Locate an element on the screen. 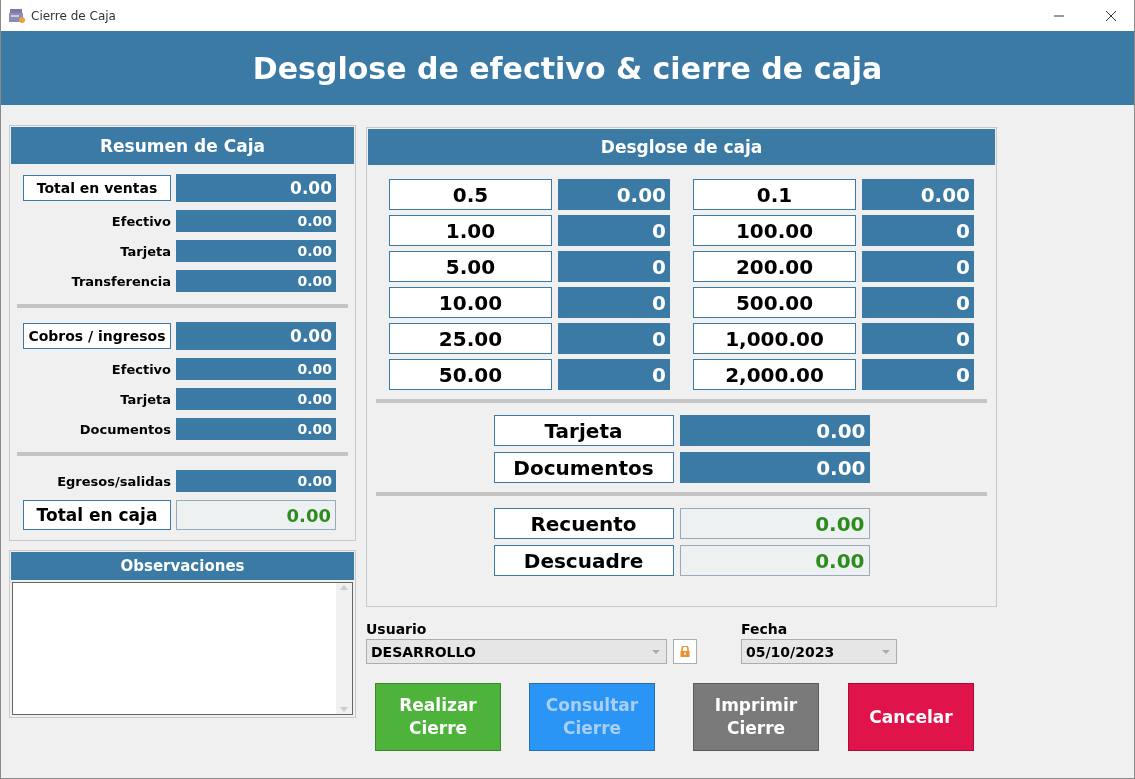 The height and width of the screenshot is (779, 1135). payment-label: Tarjeta is located at coordinates (583, 430).